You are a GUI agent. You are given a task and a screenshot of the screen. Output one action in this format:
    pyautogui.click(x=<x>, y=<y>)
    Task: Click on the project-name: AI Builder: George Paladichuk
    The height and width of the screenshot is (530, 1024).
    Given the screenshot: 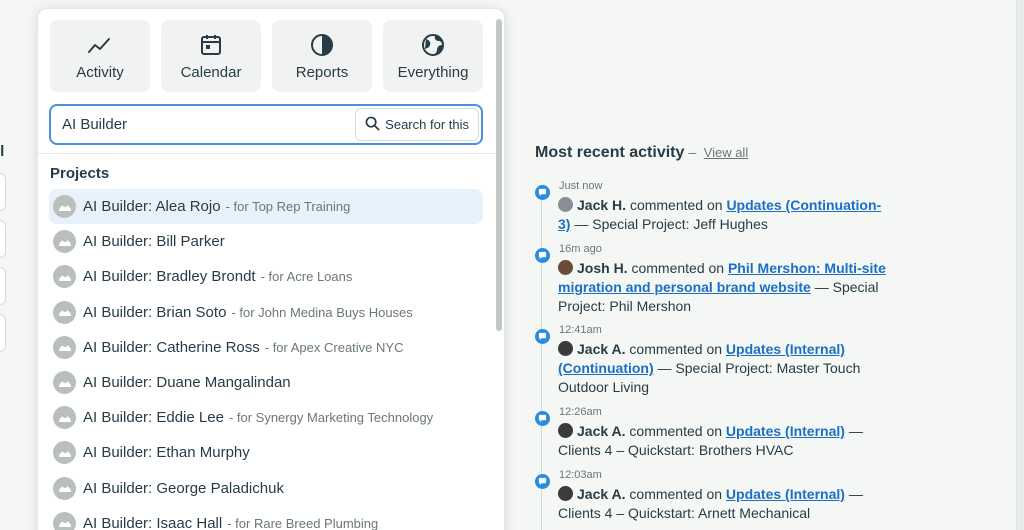 What is the action you would take?
    pyautogui.click(x=183, y=488)
    